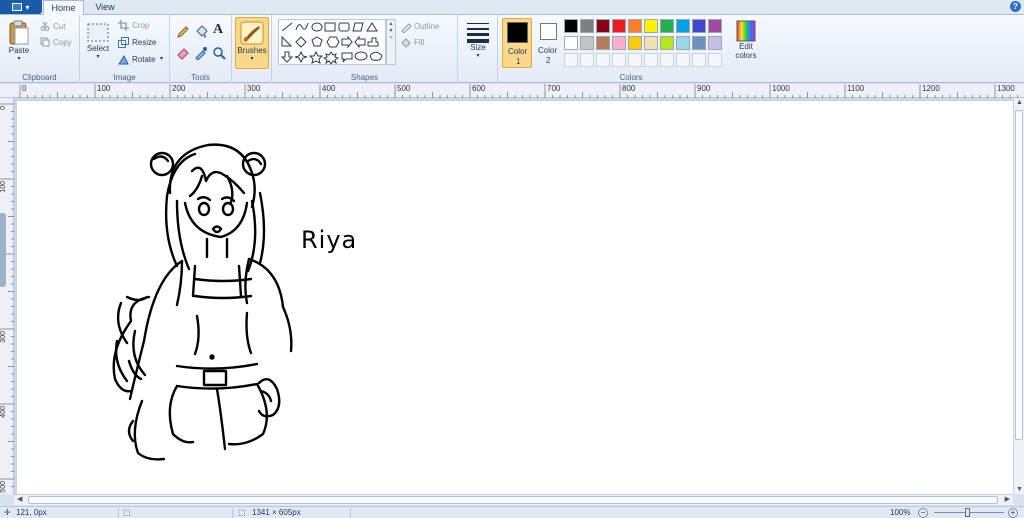 The width and height of the screenshot is (1024, 518). Describe the element at coordinates (59, 26) in the screenshot. I see `cut-button: Cut` at that location.